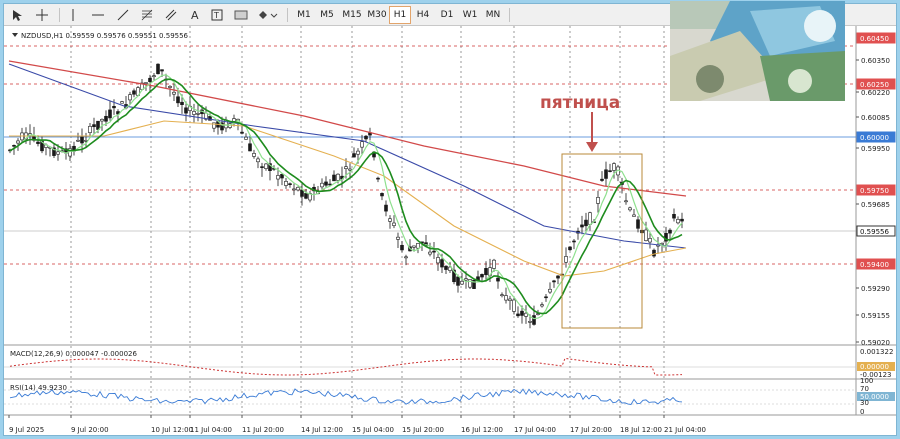 This screenshot has width=900, height=439. I want to click on price-label: 0.59020, so click(875, 343).